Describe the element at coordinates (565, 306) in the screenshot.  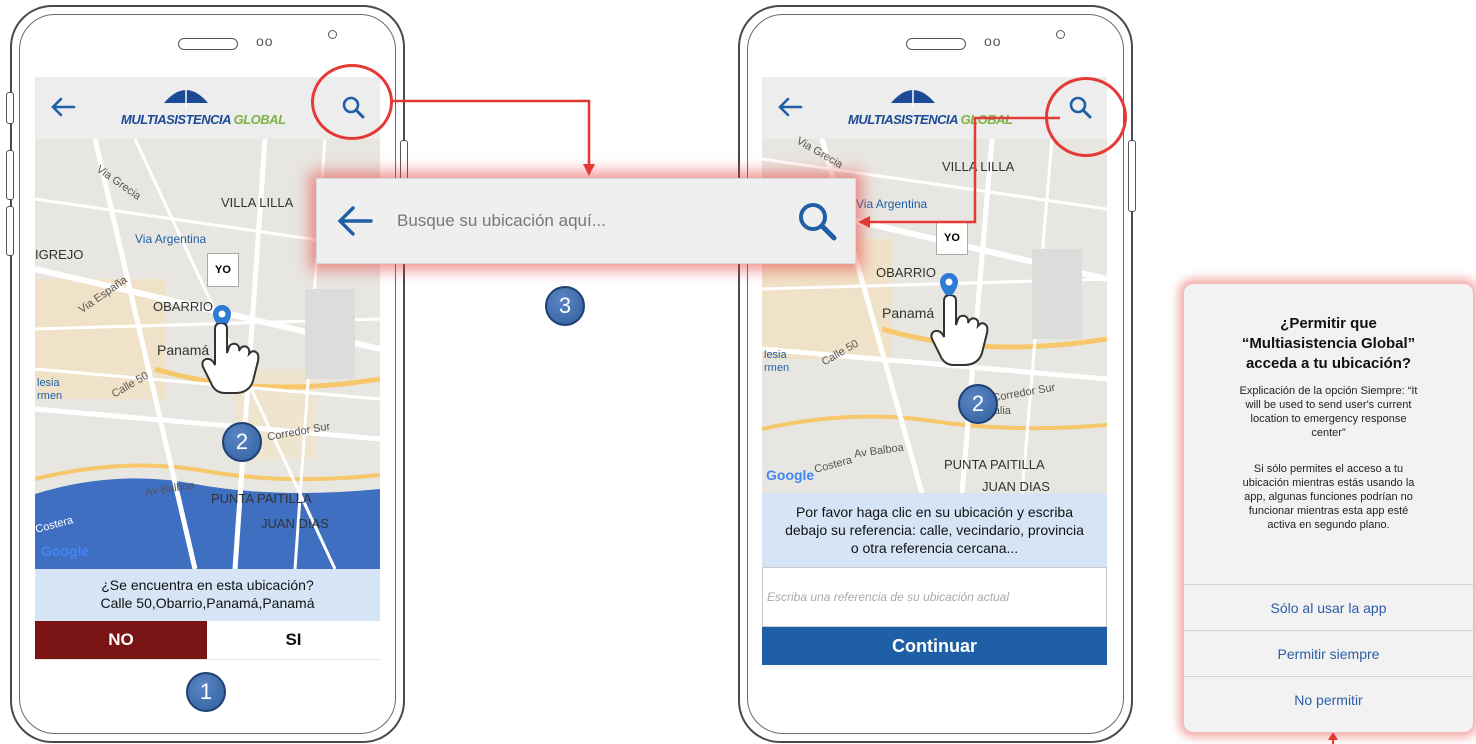
I see `step-badge-3: 3` at that location.